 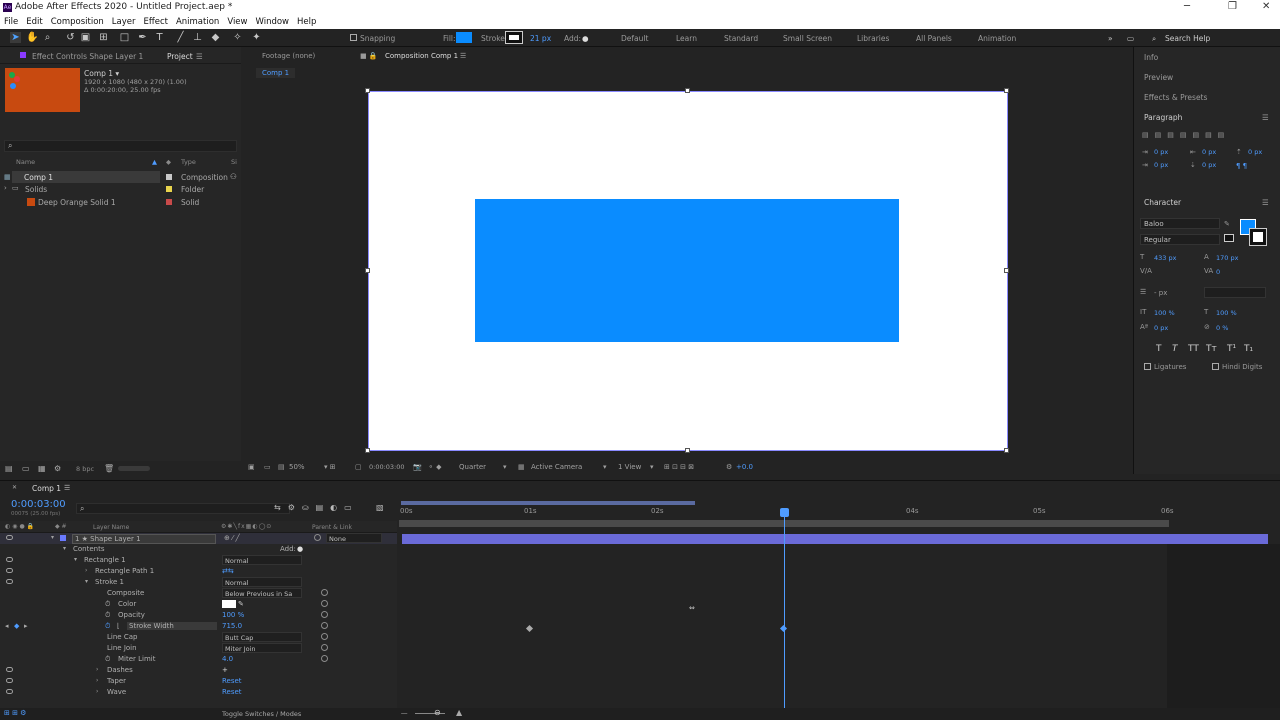 I want to click on contents-row: ▾ Contents Add: ●, so click(x=198, y=549).